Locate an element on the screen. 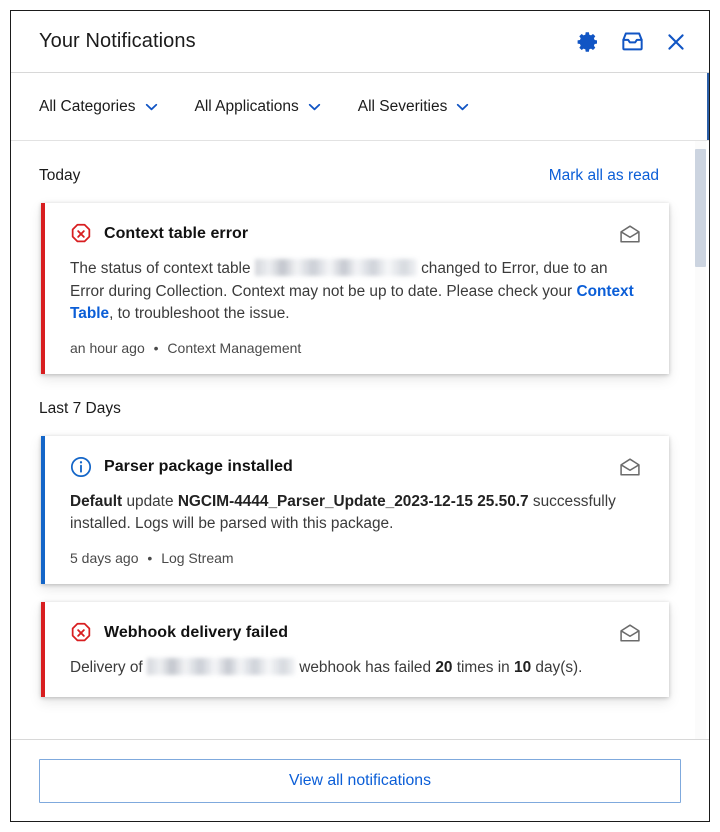  panel-header: Your Notifications is located at coordinates (360, 42).